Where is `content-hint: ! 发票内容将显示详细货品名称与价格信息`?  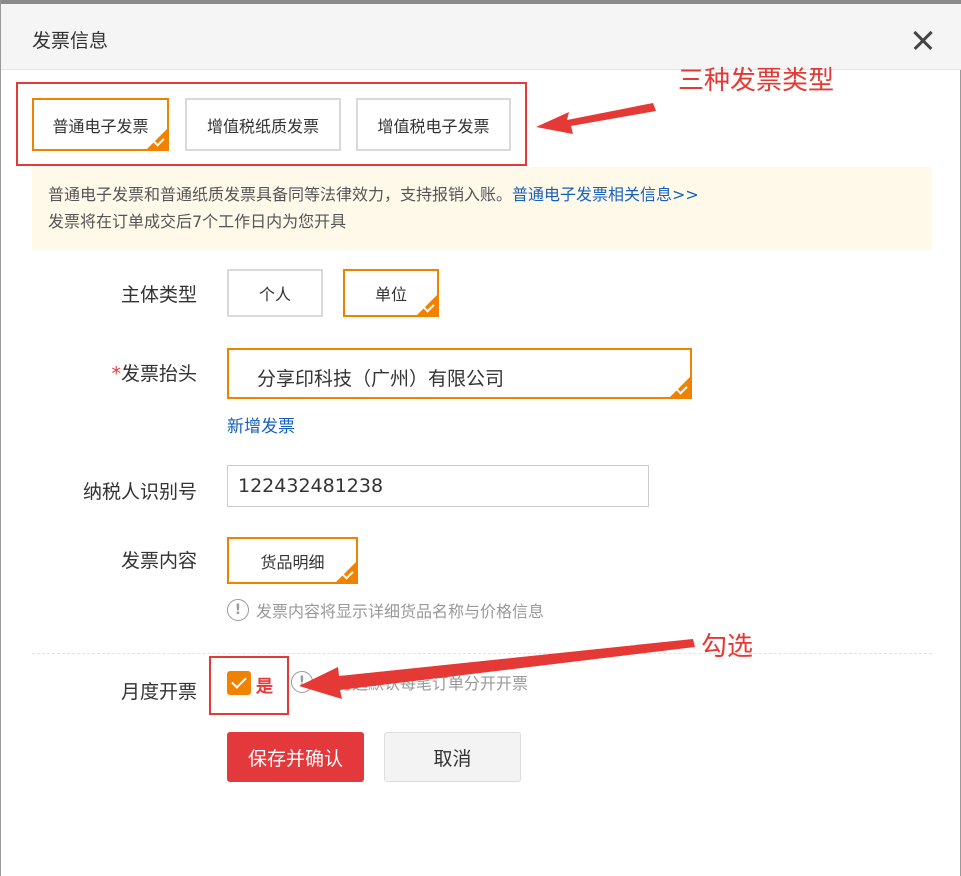 content-hint: ! 发票内容将显示详细货品名称与价格信息 is located at coordinates (385, 610).